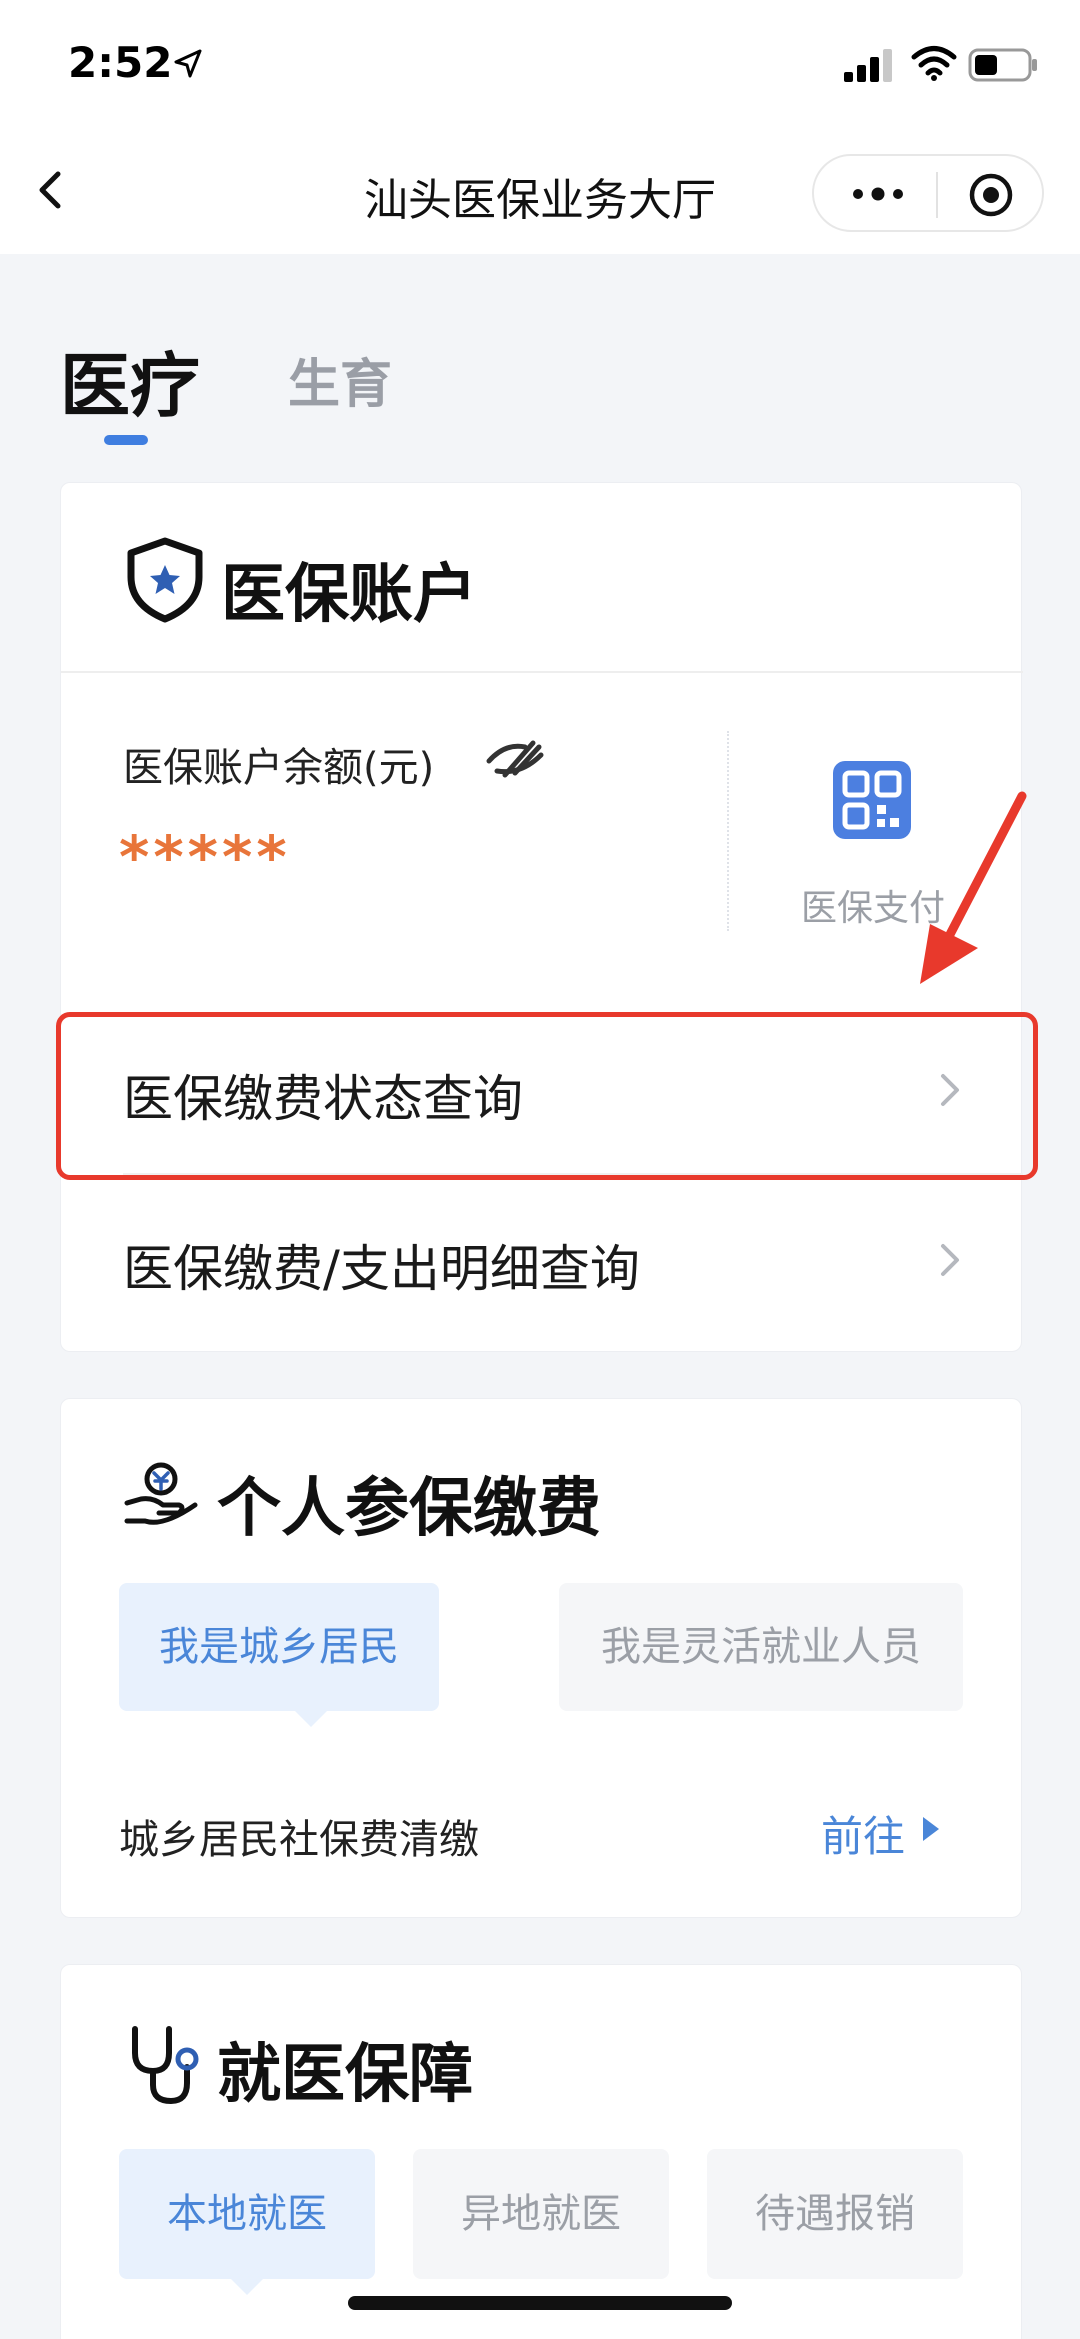 This screenshot has height=2339, width=1080. Describe the element at coordinates (126, 440) in the screenshot. I see `active-tab-indicator` at that location.